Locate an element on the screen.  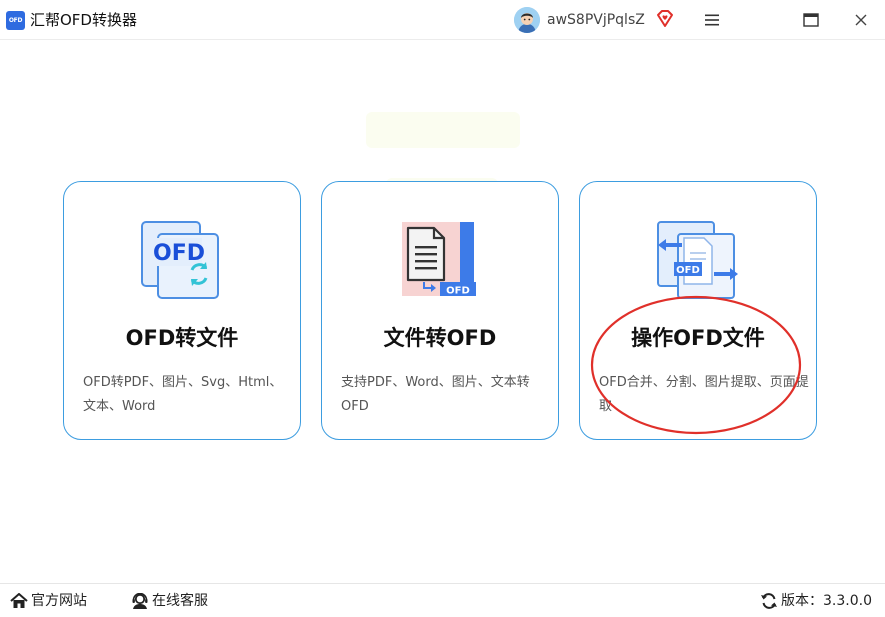
user-avatar is located at coordinates (527, 20).